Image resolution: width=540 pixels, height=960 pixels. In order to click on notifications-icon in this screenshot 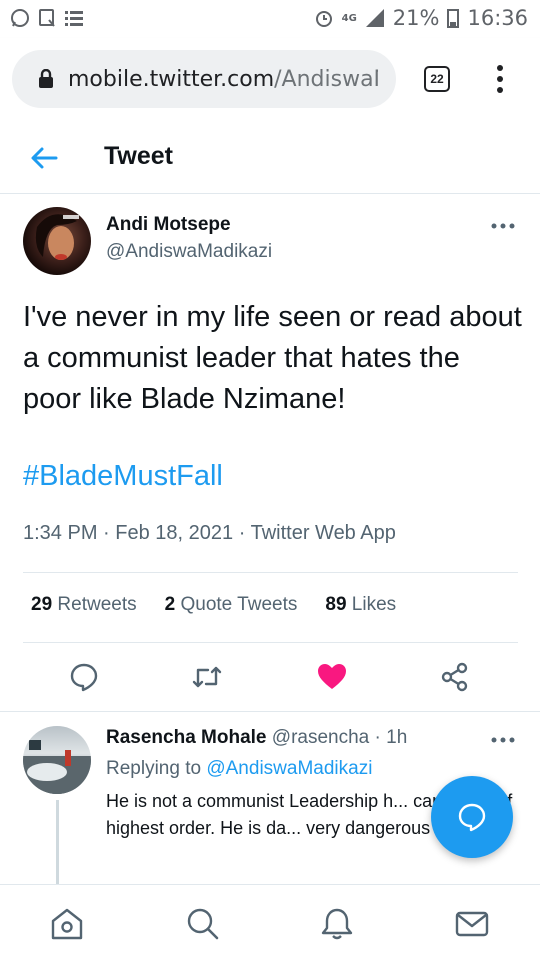, I will do `click(337, 924)`.